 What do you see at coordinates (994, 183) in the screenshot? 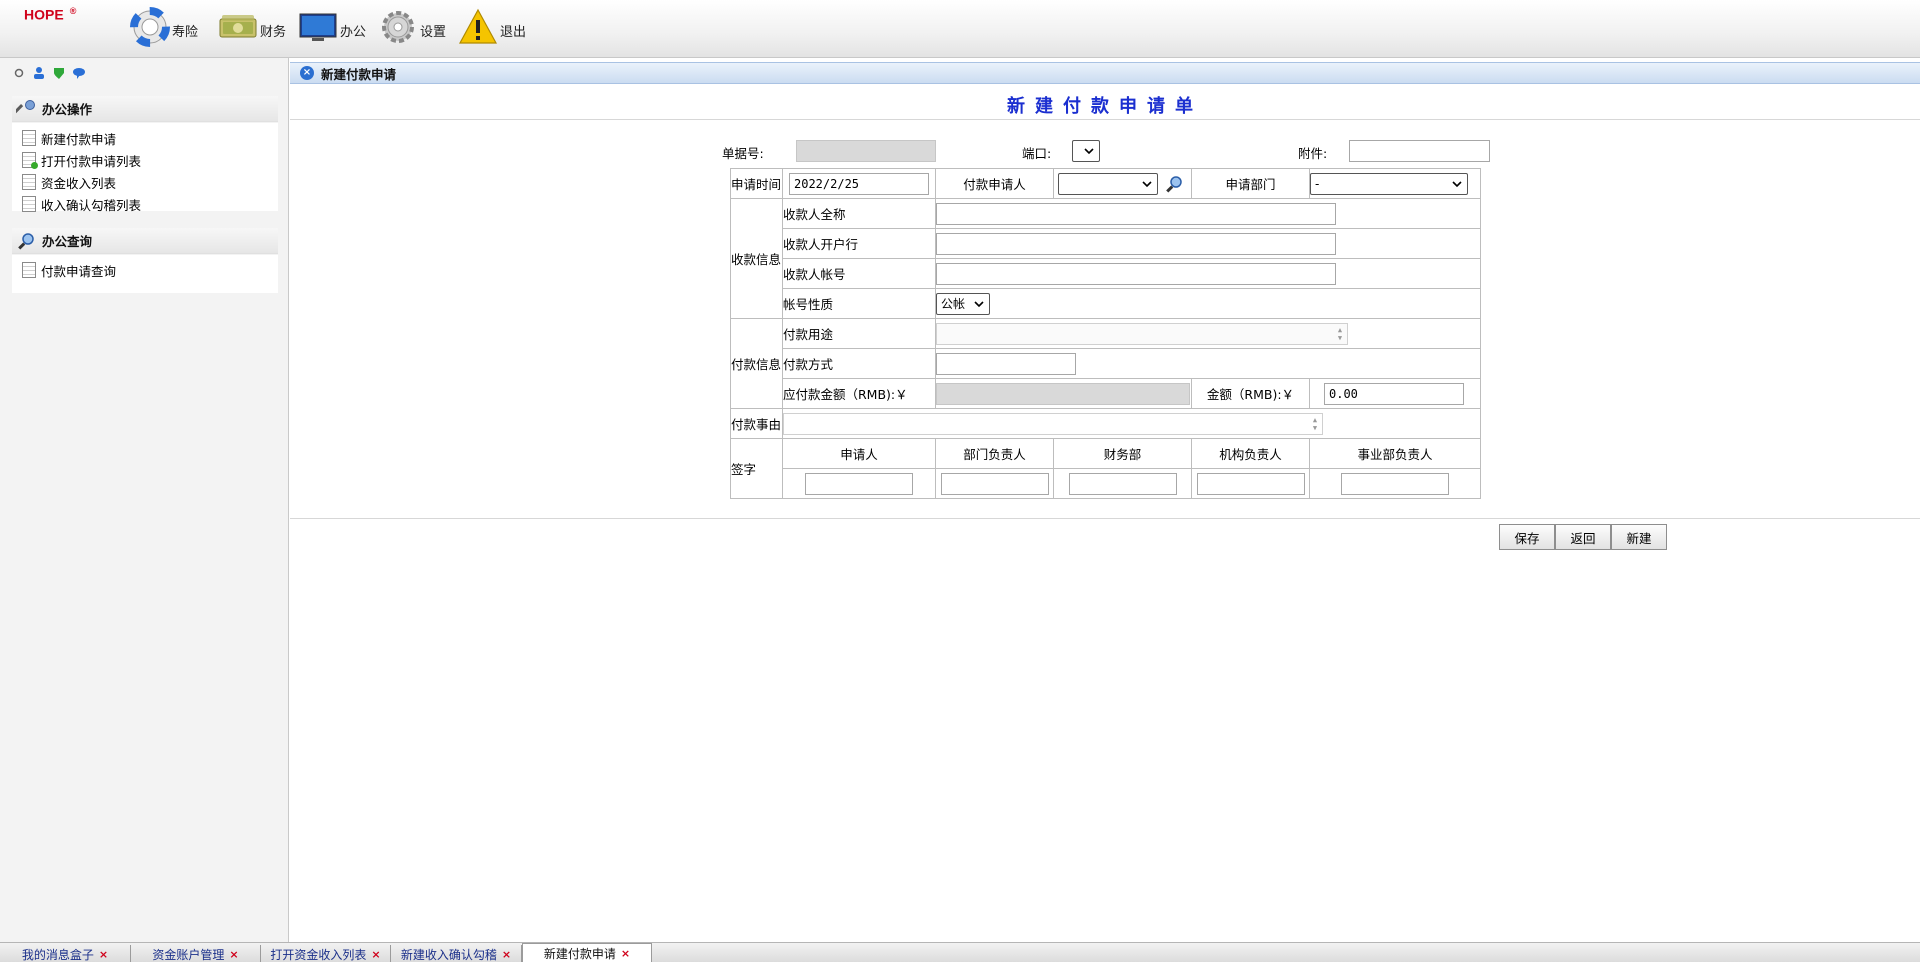
I see `applicant-label: 付款申请人` at bounding box center [994, 183].